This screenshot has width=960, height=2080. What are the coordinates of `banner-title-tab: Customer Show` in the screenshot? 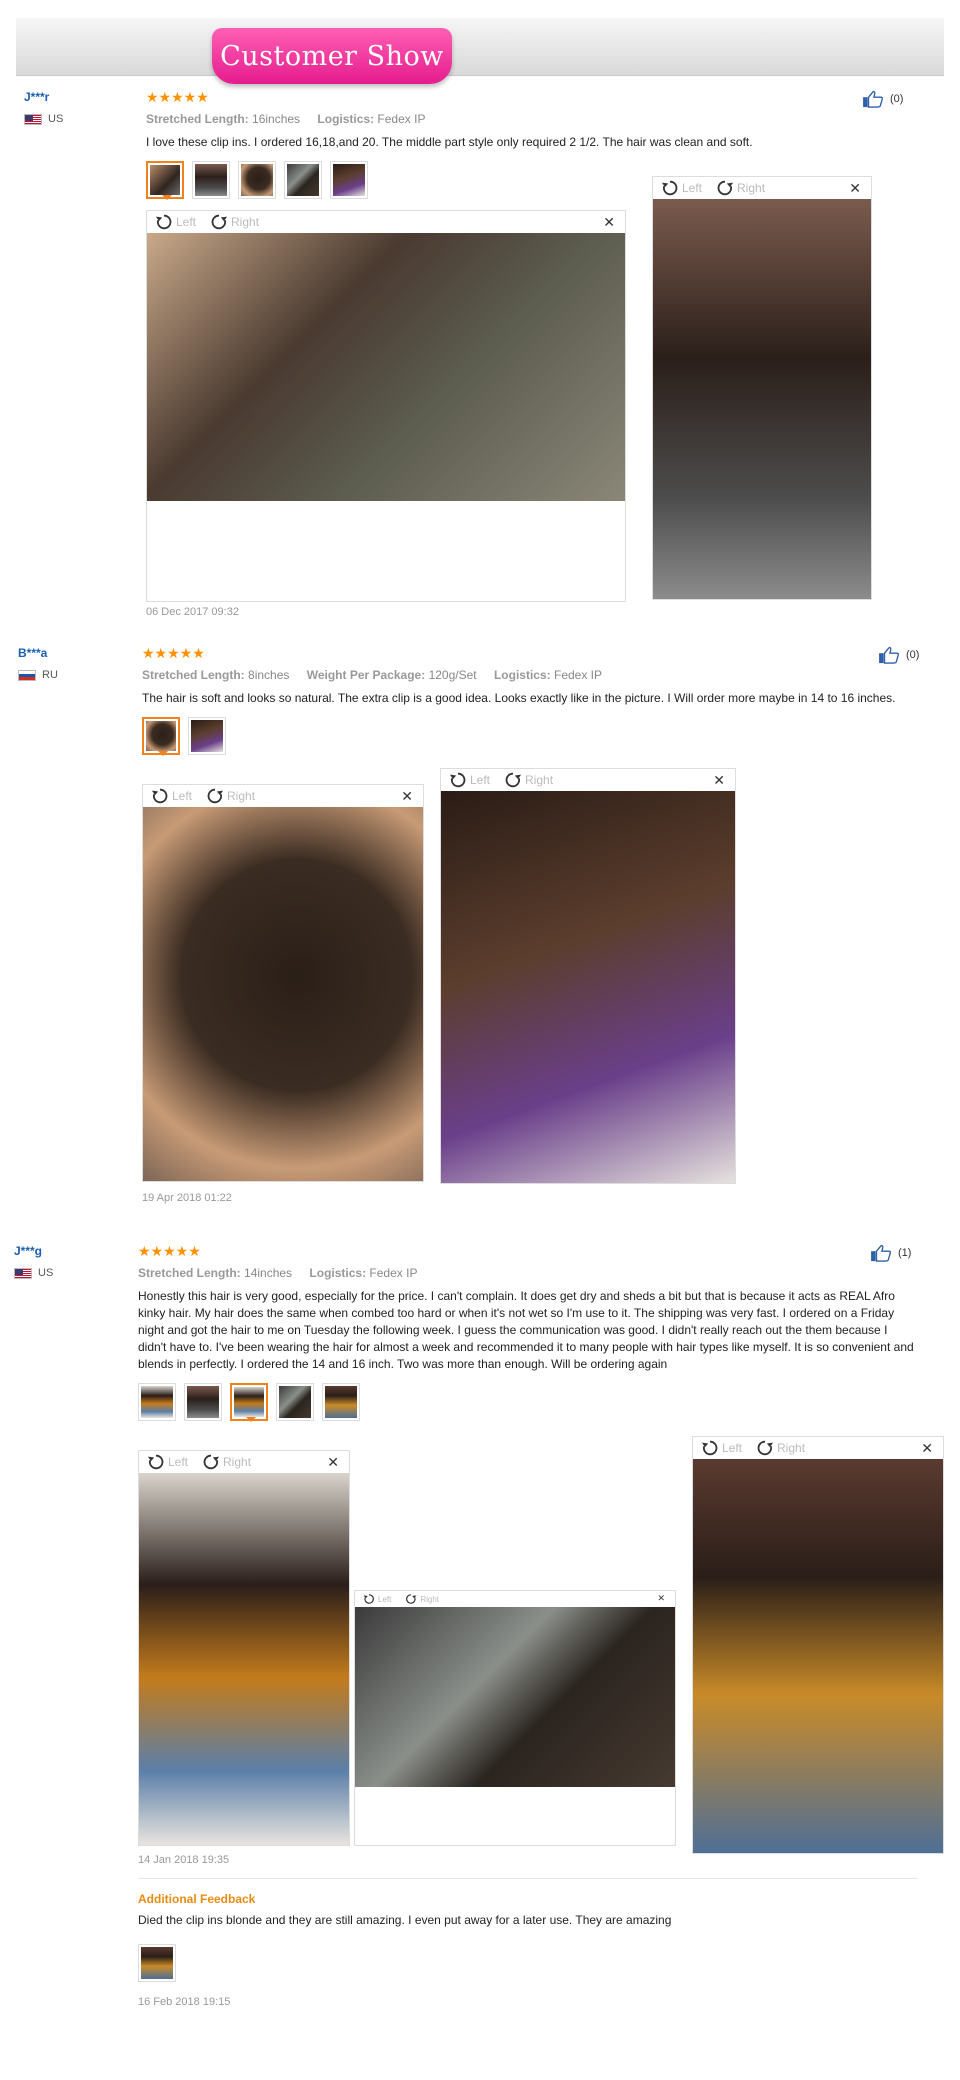 It's located at (332, 56).